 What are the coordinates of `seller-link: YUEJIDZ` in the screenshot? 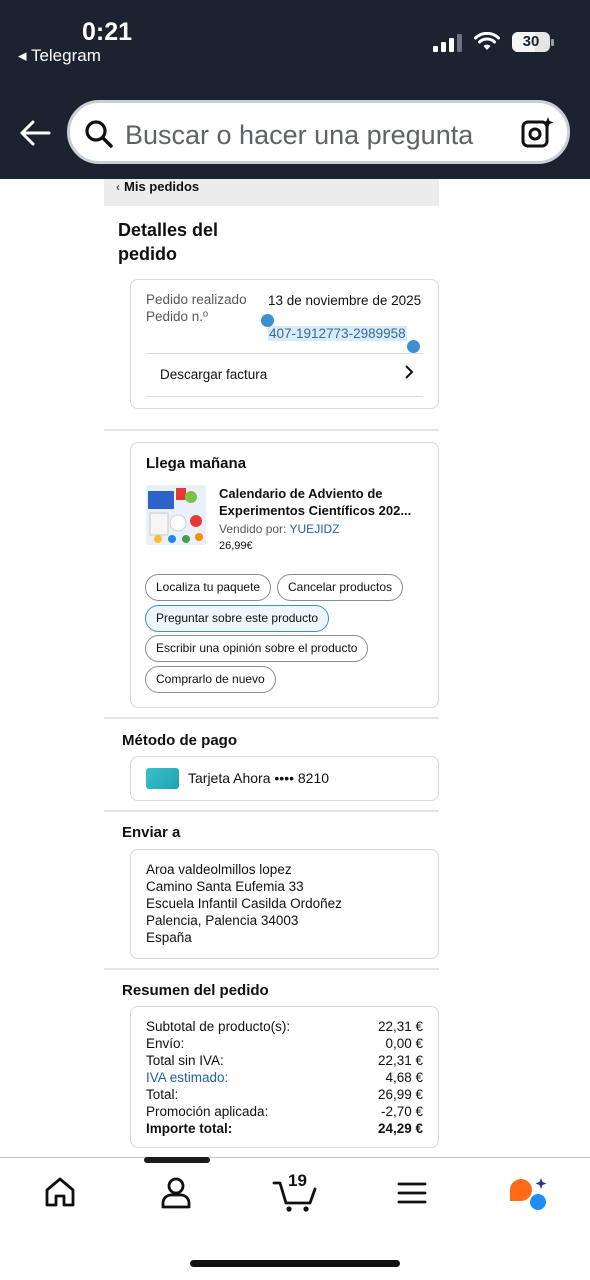 It's located at (315, 529).